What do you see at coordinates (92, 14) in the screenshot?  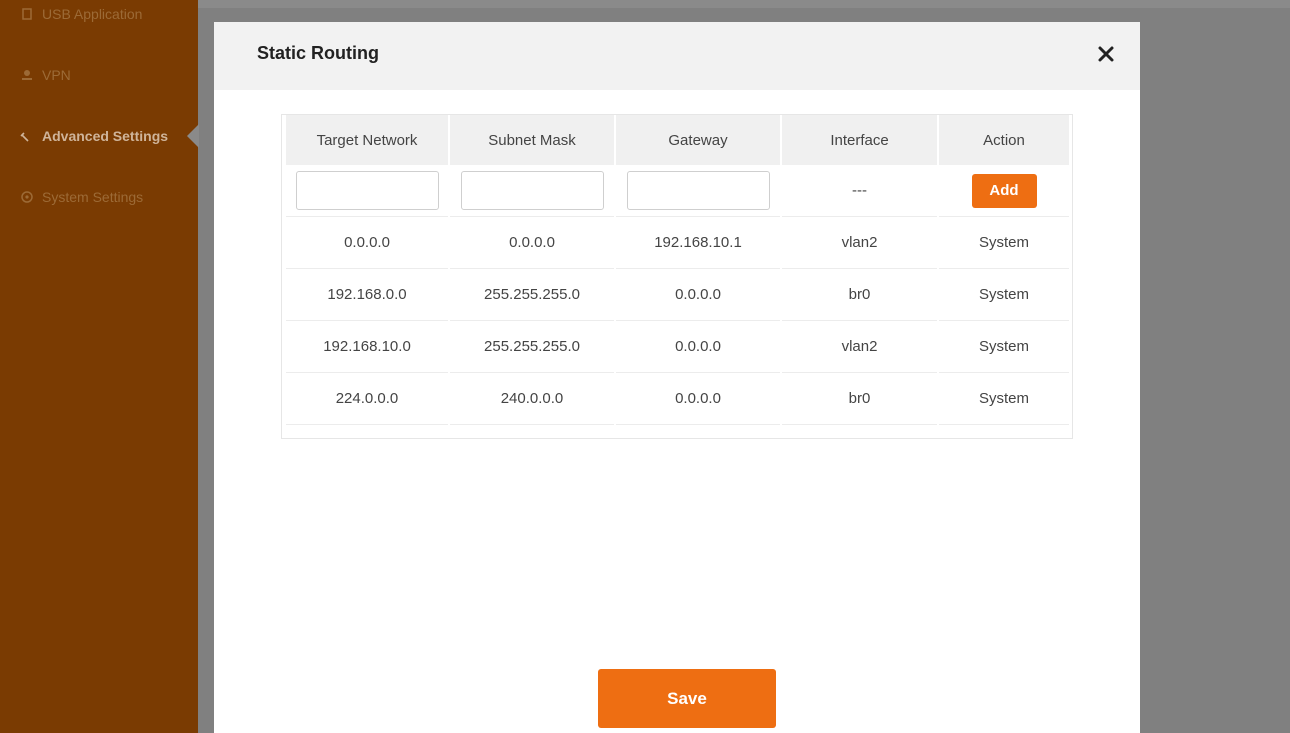 I see `sidebar-item-label: USB Application` at bounding box center [92, 14].